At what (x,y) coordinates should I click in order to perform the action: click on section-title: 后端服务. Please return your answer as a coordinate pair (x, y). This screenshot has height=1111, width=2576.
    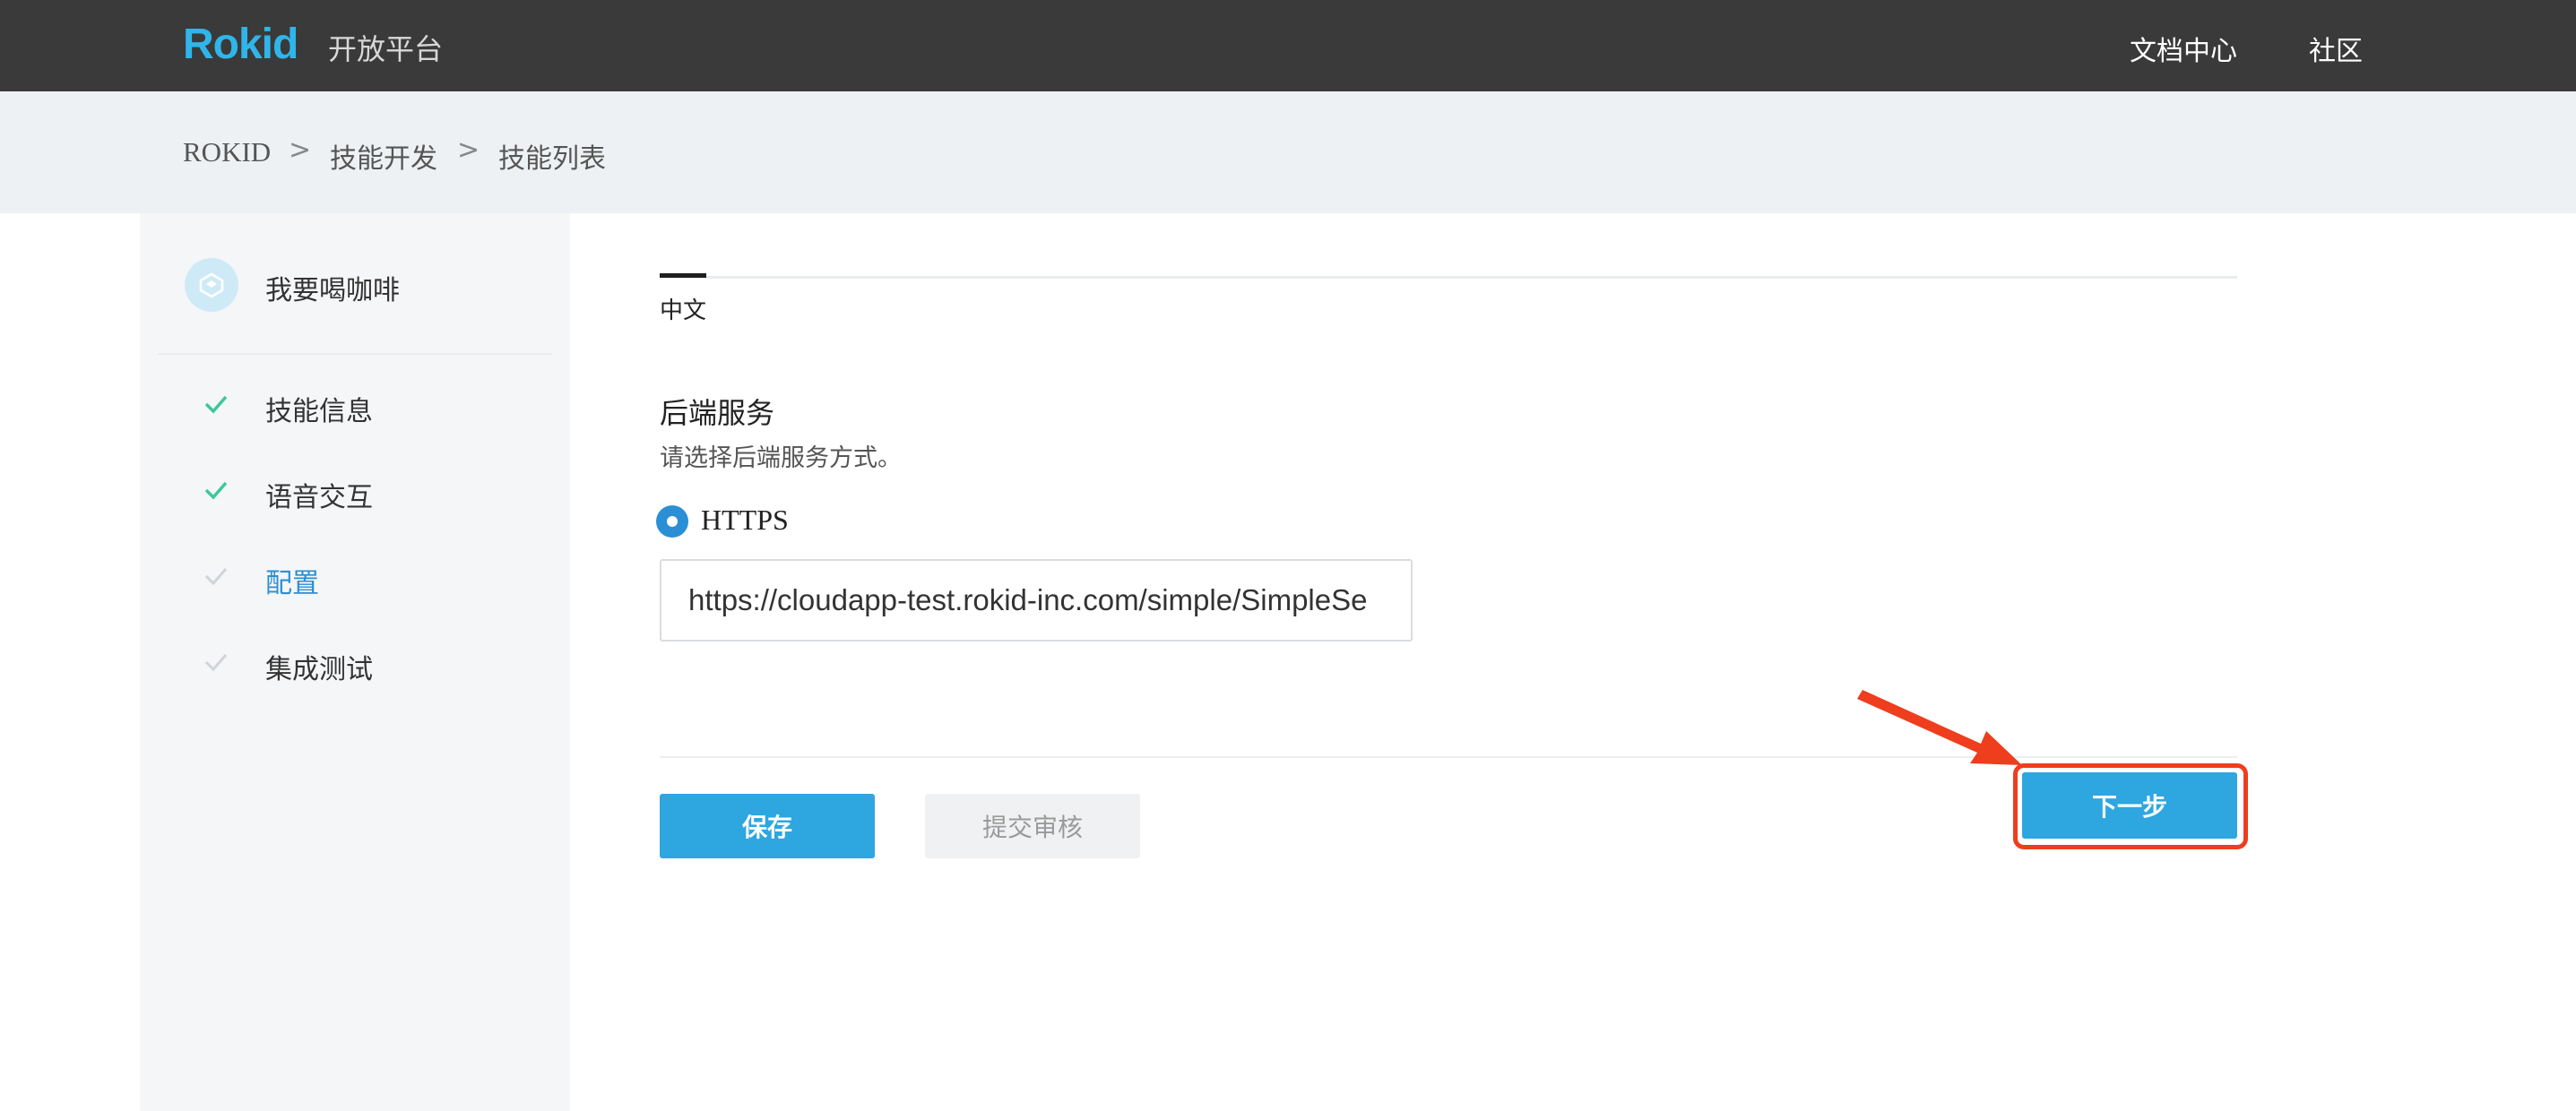
    Looking at the image, I should click on (717, 413).